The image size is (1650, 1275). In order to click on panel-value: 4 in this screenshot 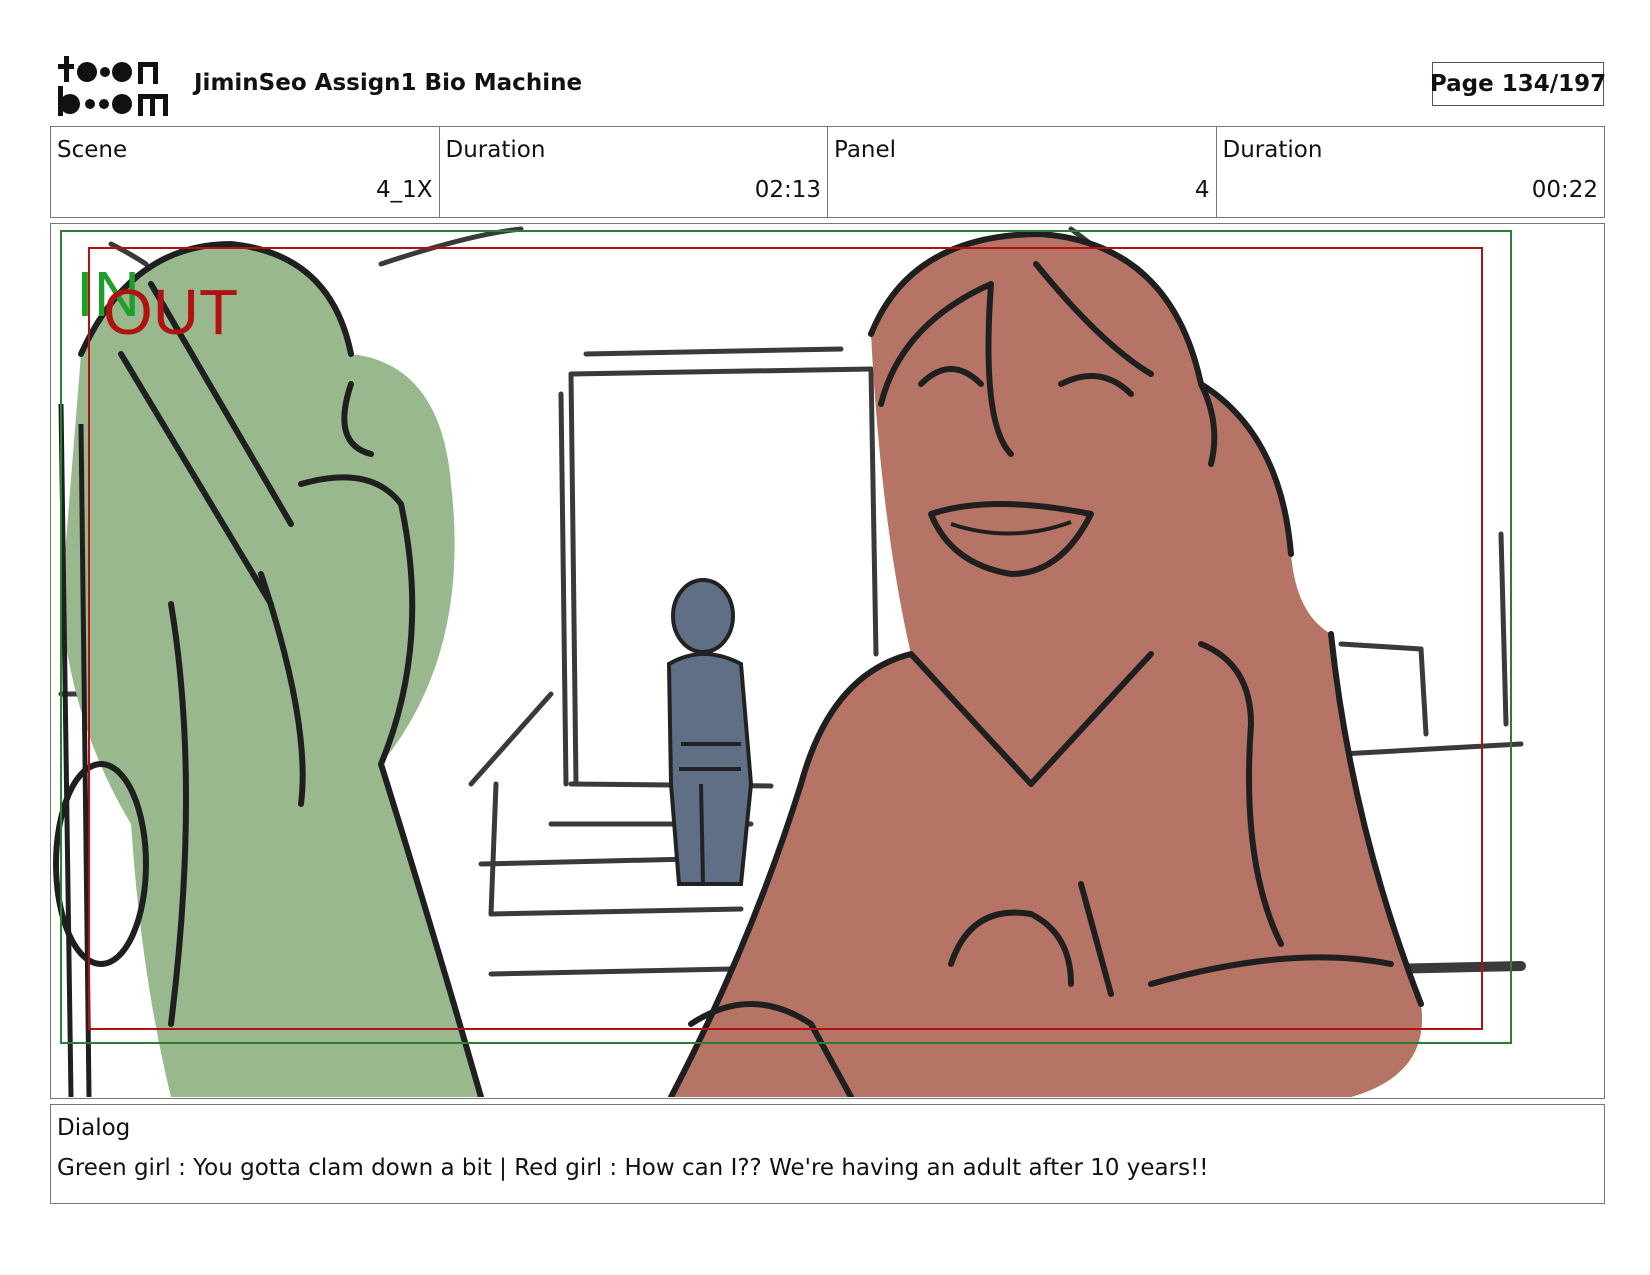, I will do `click(1202, 190)`.